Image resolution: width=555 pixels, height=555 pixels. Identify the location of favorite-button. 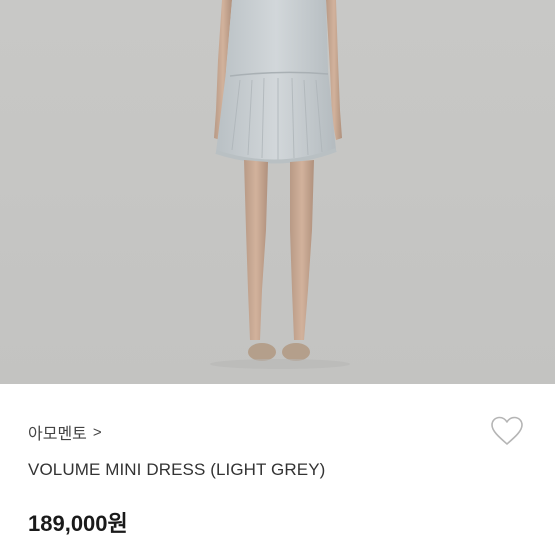
(507, 431).